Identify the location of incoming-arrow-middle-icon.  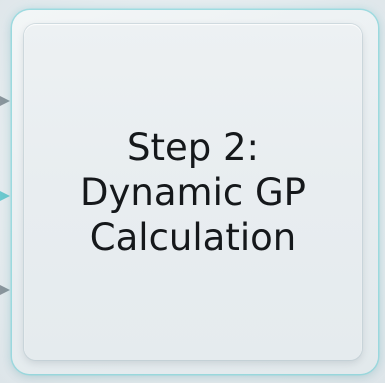
(5, 196).